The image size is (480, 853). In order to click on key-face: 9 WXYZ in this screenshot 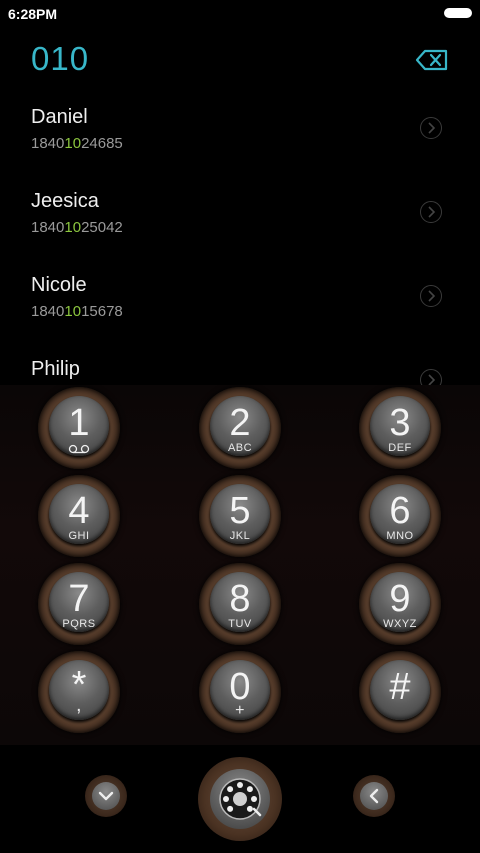, I will do `click(400, 602)`.